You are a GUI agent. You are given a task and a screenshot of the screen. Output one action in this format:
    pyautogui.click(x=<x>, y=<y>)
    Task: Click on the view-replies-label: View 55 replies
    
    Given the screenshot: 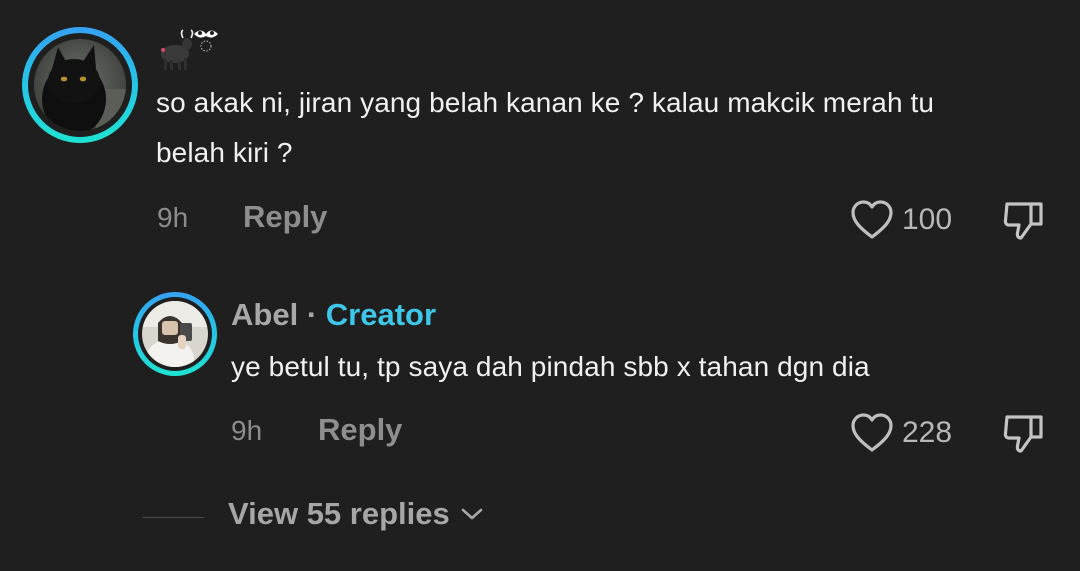 What is the action you would take?
    pyautogui.click(x=339, y=513)
    